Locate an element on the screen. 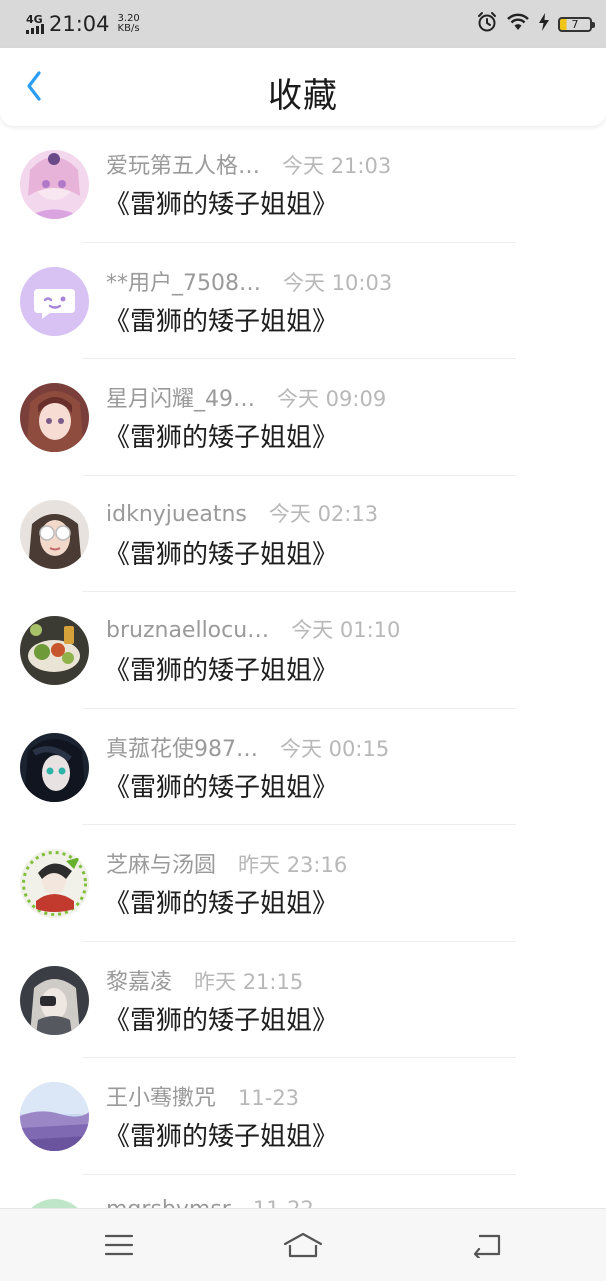 This screenshot has width=606, height=1281. timestamp: 昨天 21:15 is located at coordinates (249, 981).